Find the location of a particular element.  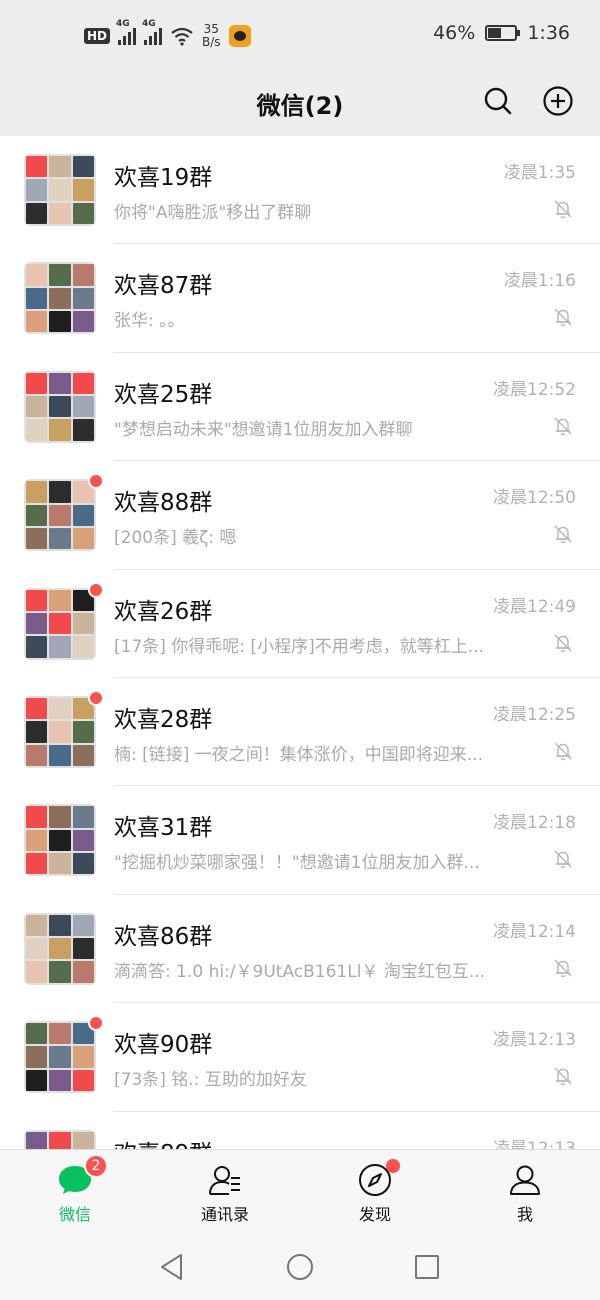

sim2-label: 4G is located at coordinates (149, 24).